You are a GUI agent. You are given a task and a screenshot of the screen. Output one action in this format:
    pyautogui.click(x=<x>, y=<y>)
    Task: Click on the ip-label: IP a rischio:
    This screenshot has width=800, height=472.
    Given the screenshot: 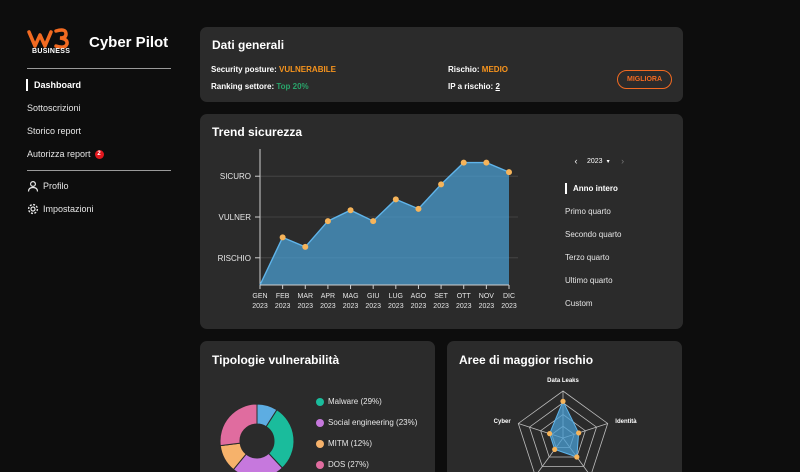 What is the action you would take?
    pyautogui.click(x=471, y=86)
    